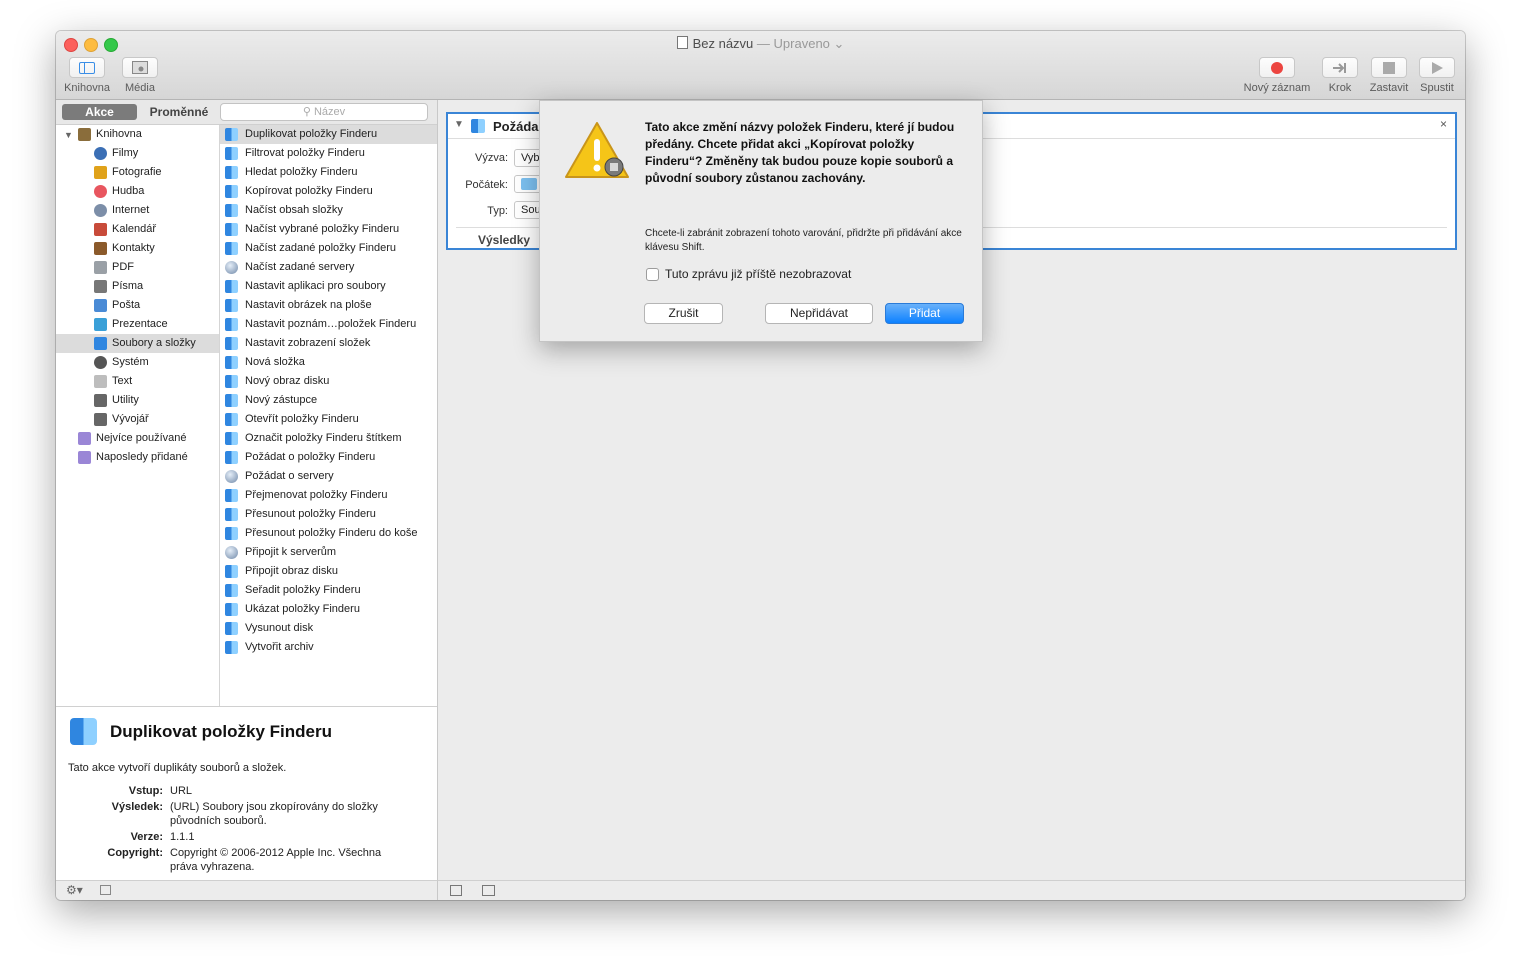 The height and width of the screenshot is (980, 1521). What do you see at coordinates (819, 313) in the screenshot?
I see `dont-add-button: Nepřidávat` at bounding box center [819, 313].